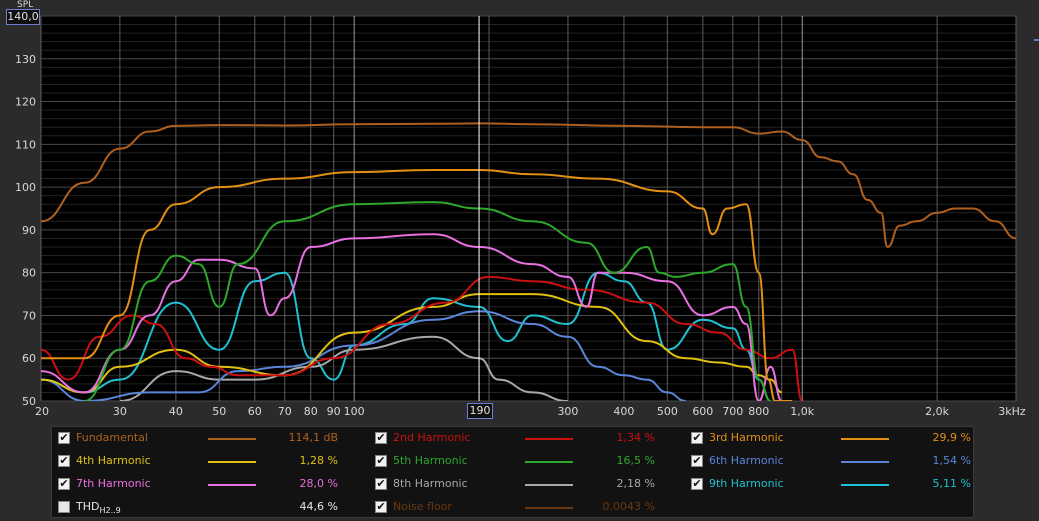  What do you see at coordinates (29, 358) in the screenshot?
I see `y-tick-label: 60` at bounding box center [29, 358].